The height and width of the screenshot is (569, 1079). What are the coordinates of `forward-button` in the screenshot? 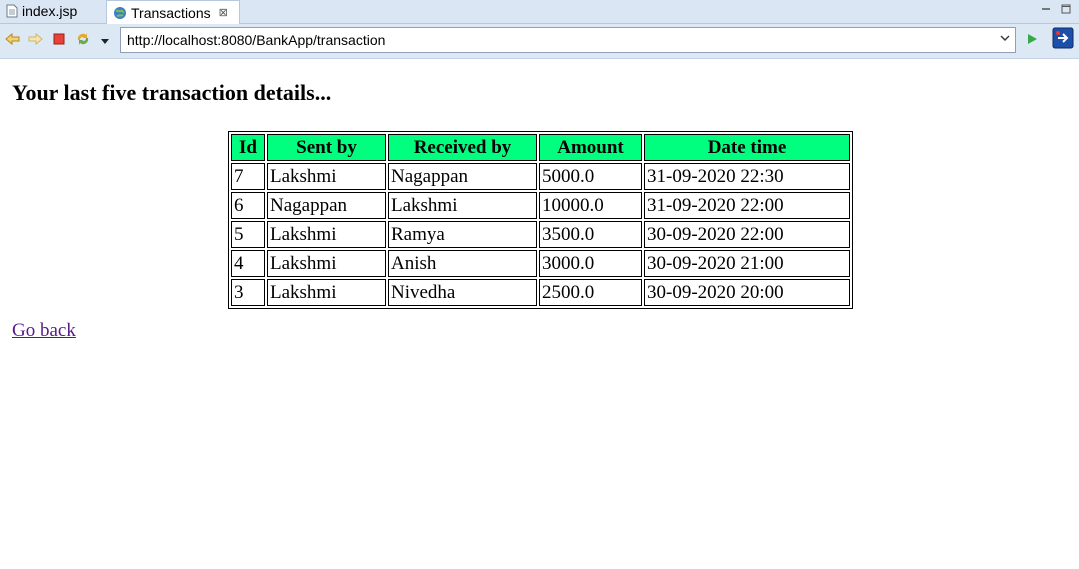 It's located at (35, 41).